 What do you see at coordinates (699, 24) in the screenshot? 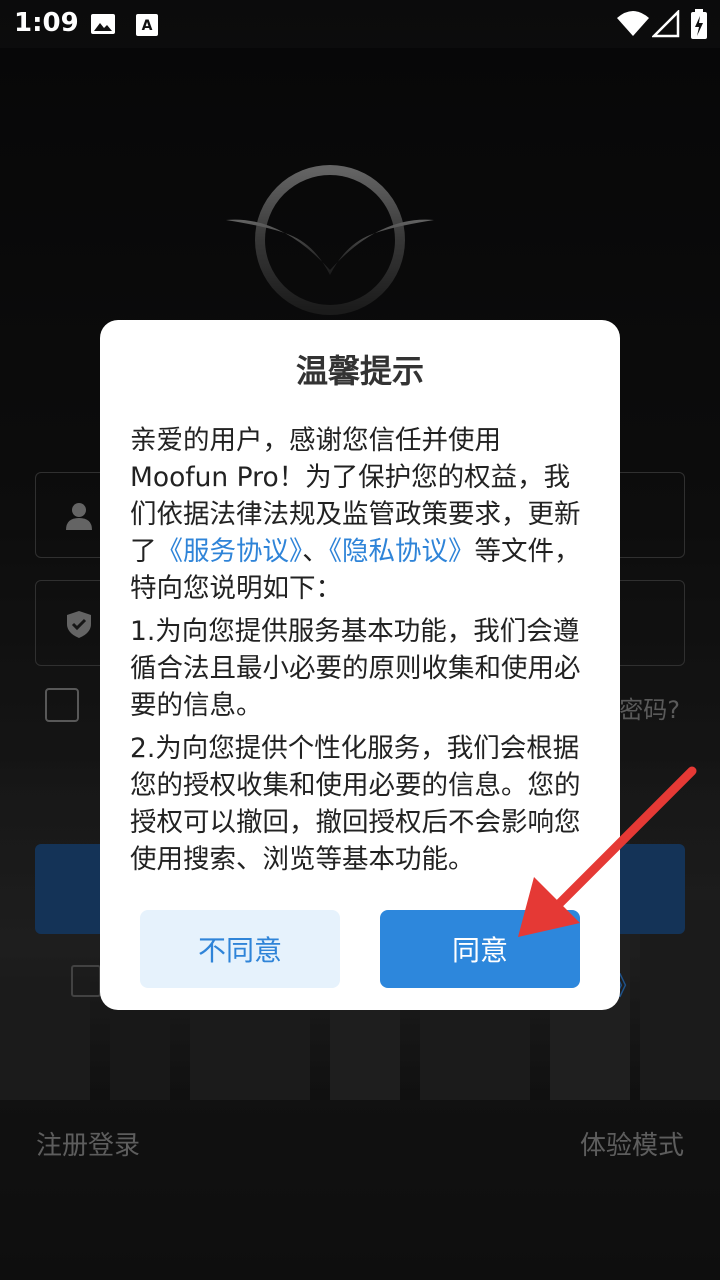
I see `battery-charging-icon` at bounding box center [699, 24].